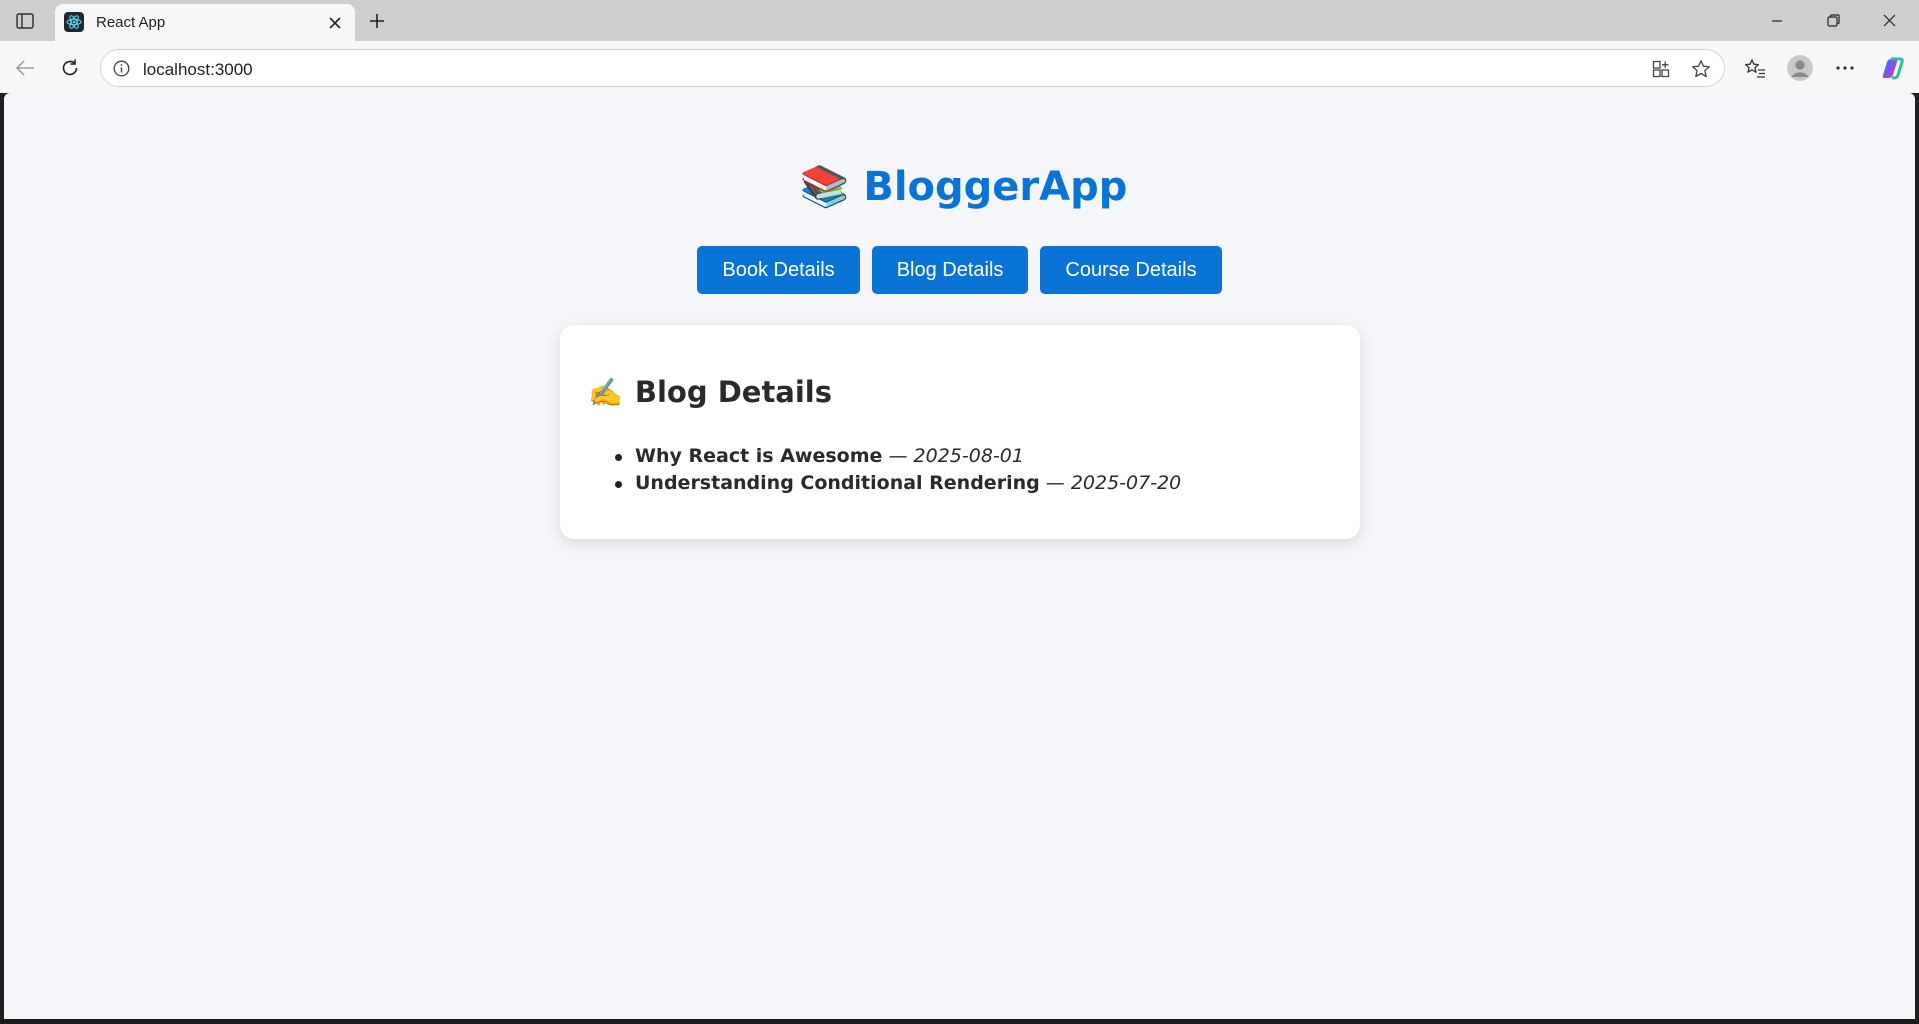 This screenshot has width=1919, height=1024. I want to click on tab-strip: React App, so click(959, 20).